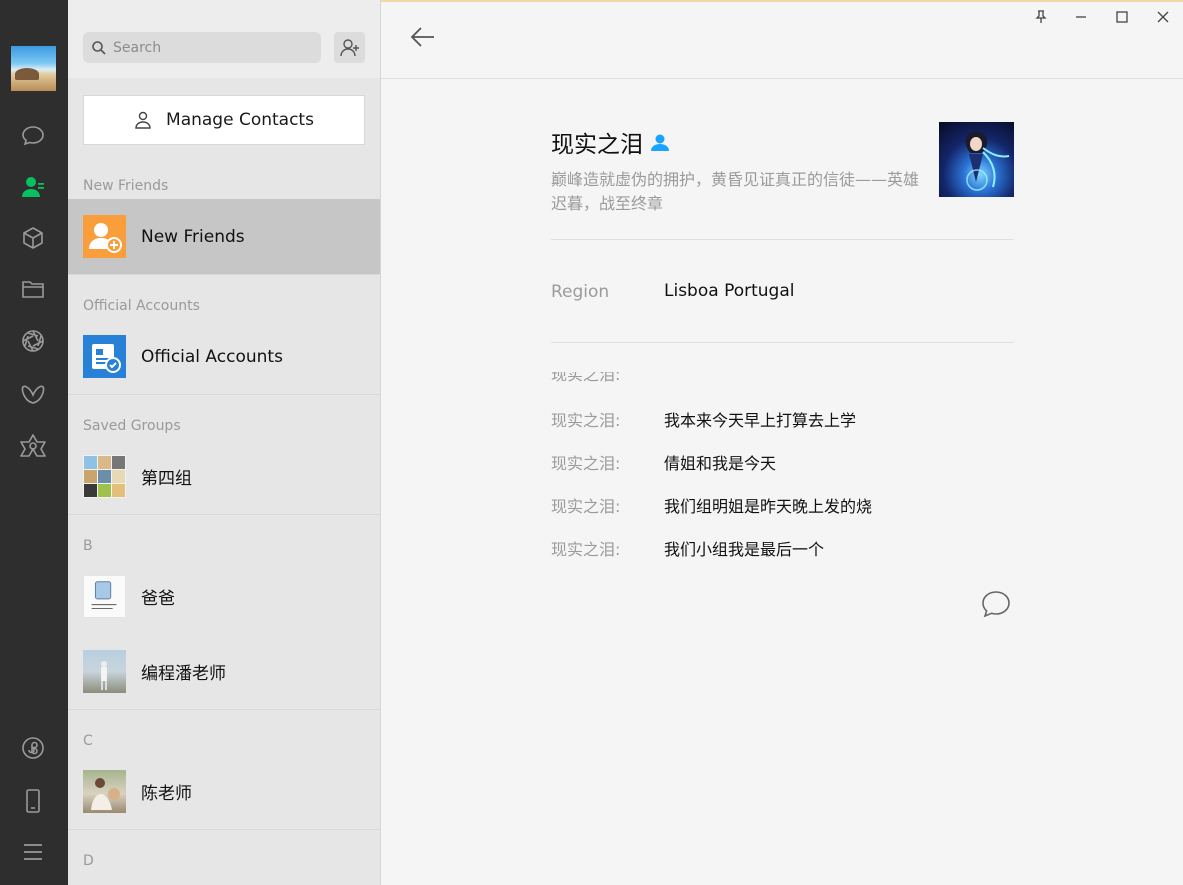 The image size is (1183, 885). I want to click on profile-name: 现实之泪, so click(611, 142).